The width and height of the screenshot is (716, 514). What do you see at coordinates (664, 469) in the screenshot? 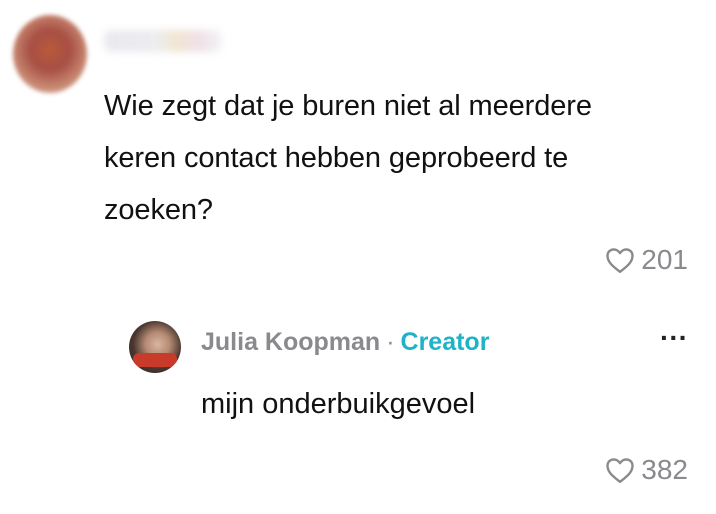
I see `reply-like-count: 382` at bounding box center [664, 469].